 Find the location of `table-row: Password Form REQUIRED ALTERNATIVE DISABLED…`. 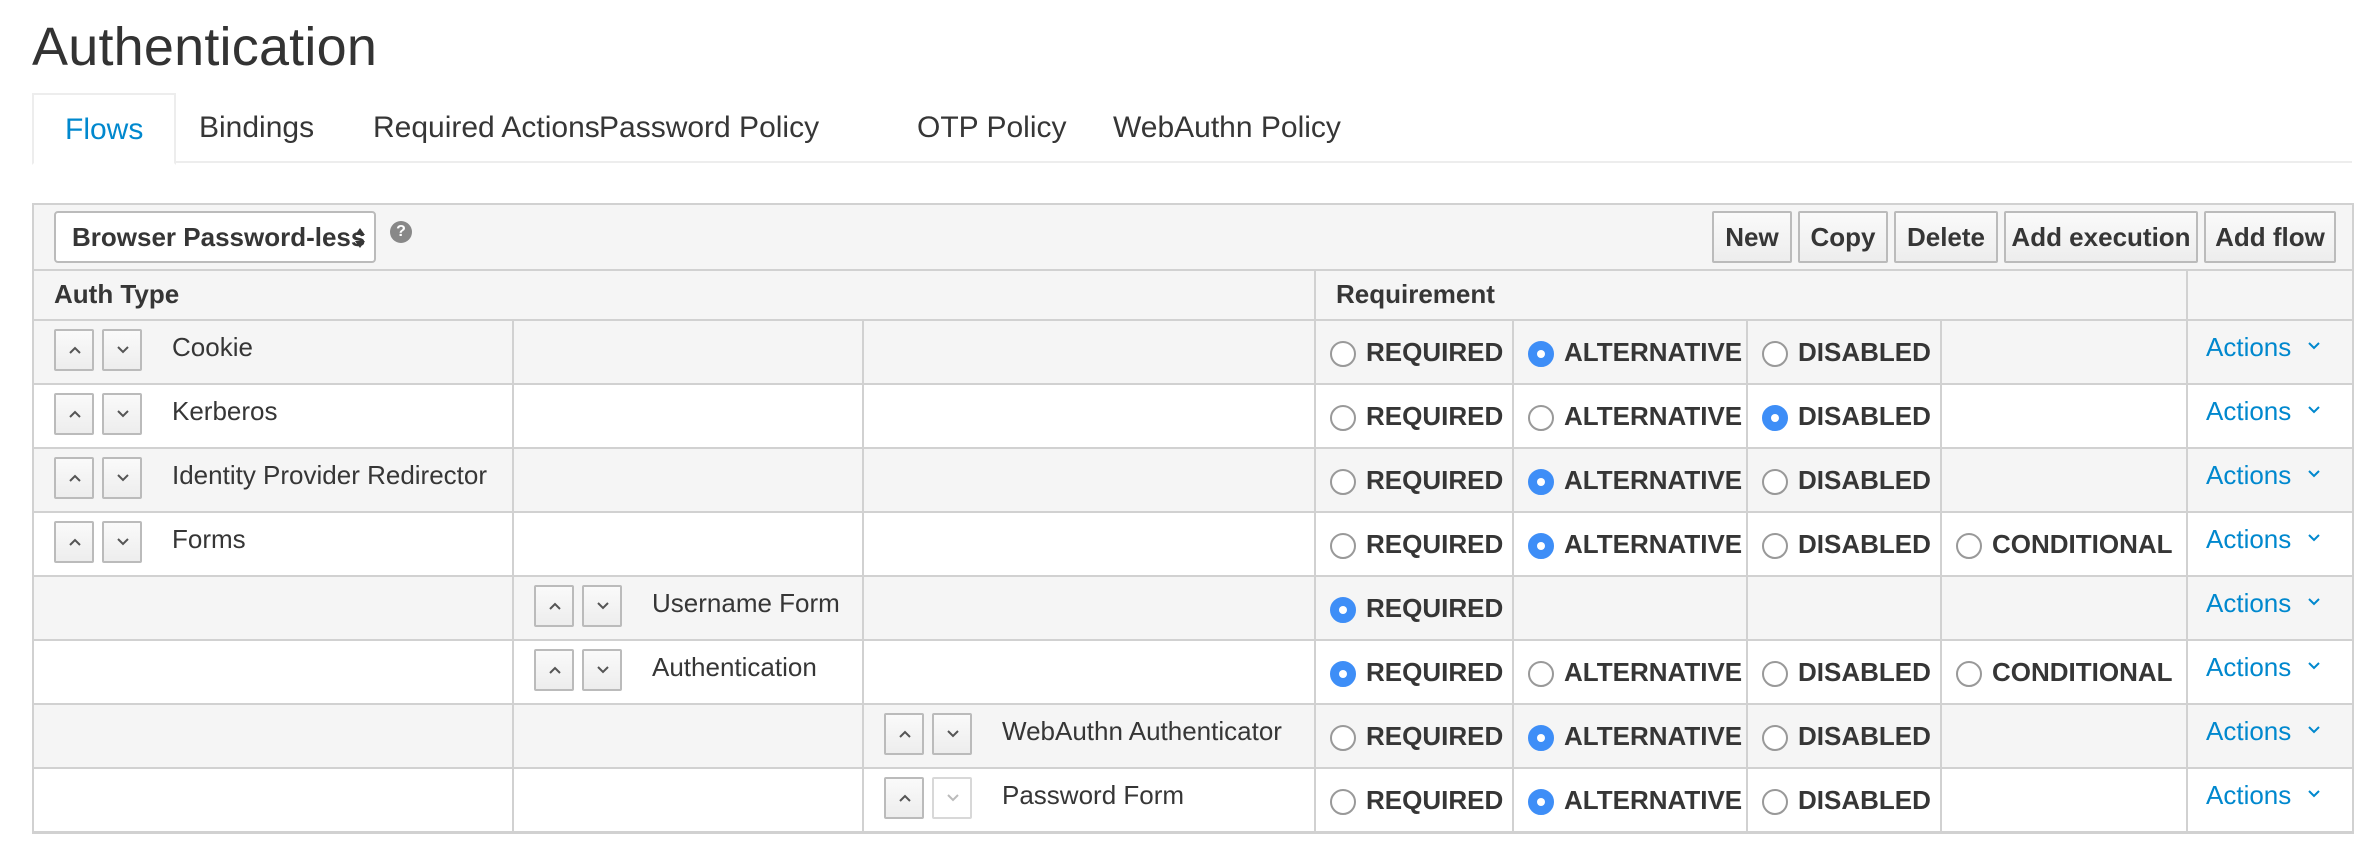

table-row: Password Form REQUIRED ALTERNATIVE DISABLED… is located at coordinates (1193, 801).